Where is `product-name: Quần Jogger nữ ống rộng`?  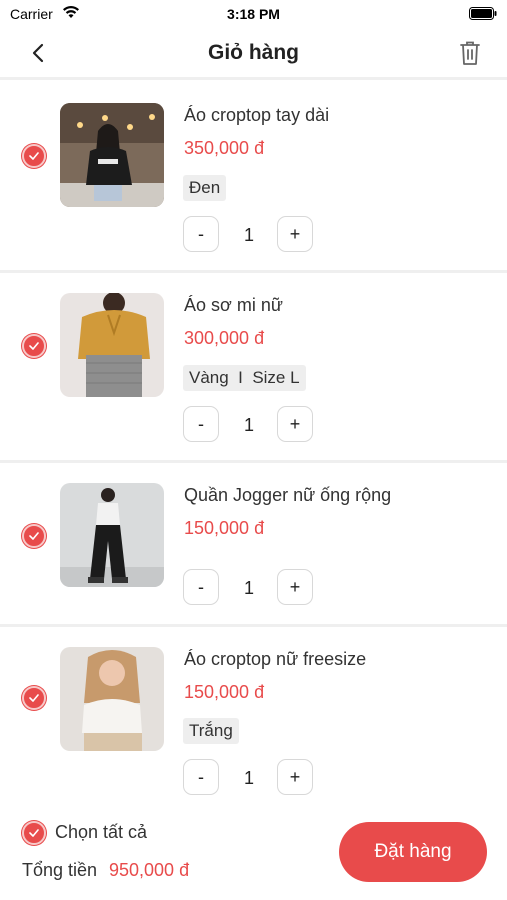 product-name: Quần Jogger nữ ống rộng is located at coordinates (288, 495).